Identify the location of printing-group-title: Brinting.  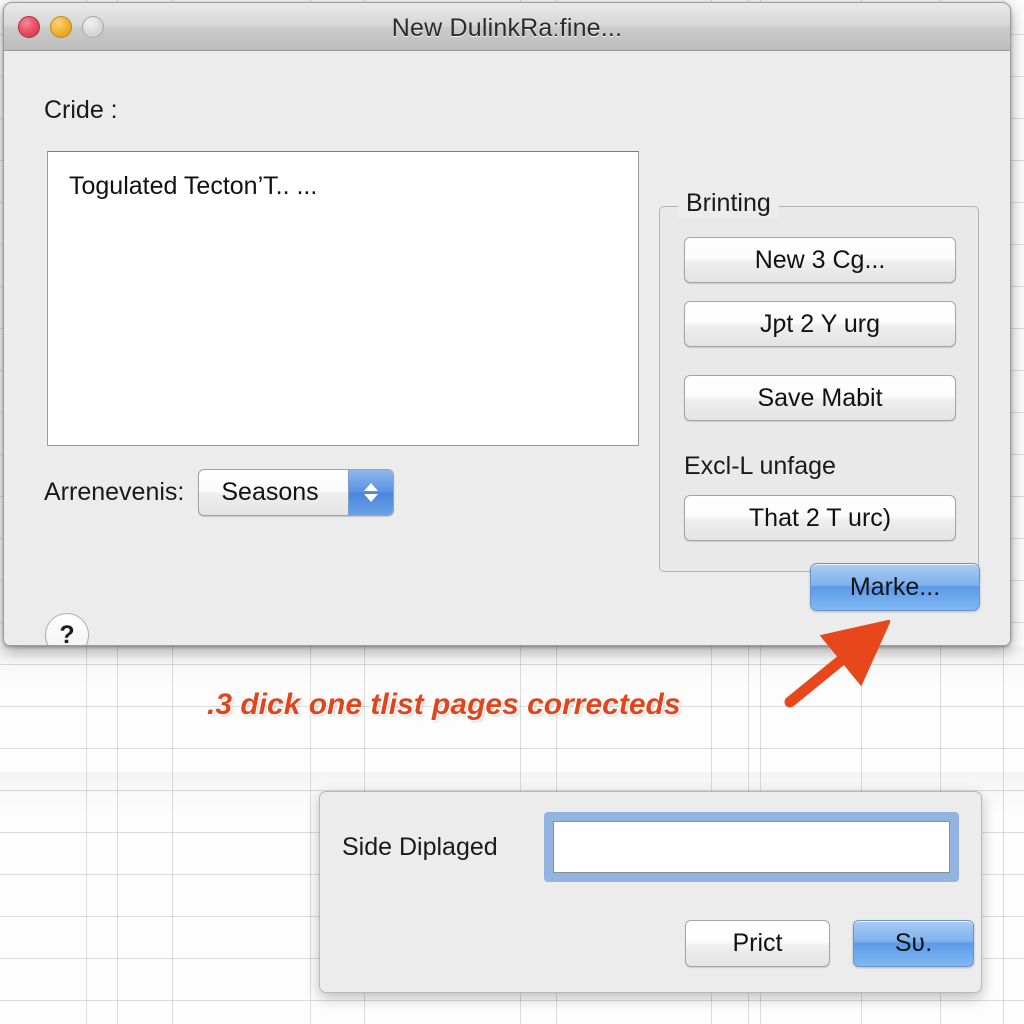
(728, 203).